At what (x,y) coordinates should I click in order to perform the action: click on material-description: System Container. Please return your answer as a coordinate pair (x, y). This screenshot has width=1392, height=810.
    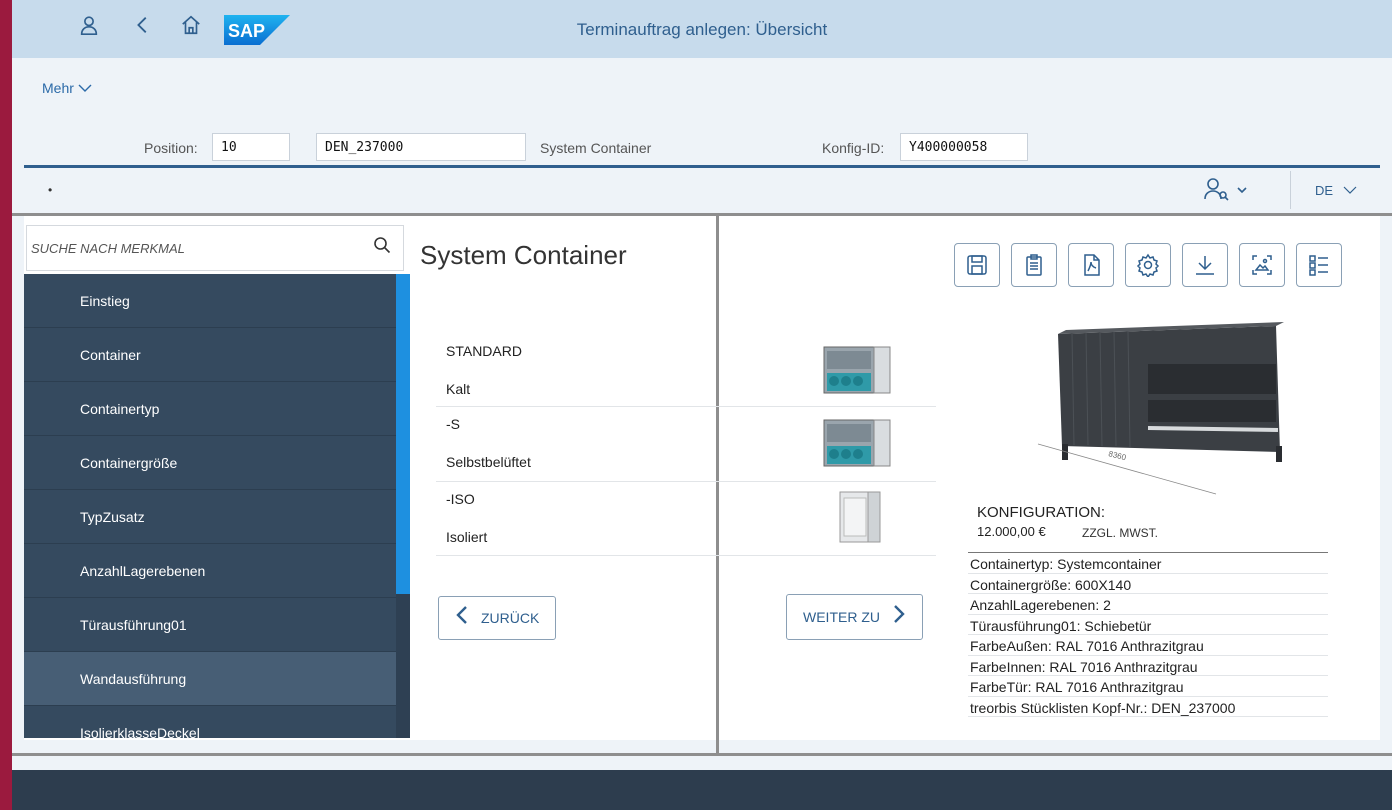
    Looking at the image, I should click on (596, 148).